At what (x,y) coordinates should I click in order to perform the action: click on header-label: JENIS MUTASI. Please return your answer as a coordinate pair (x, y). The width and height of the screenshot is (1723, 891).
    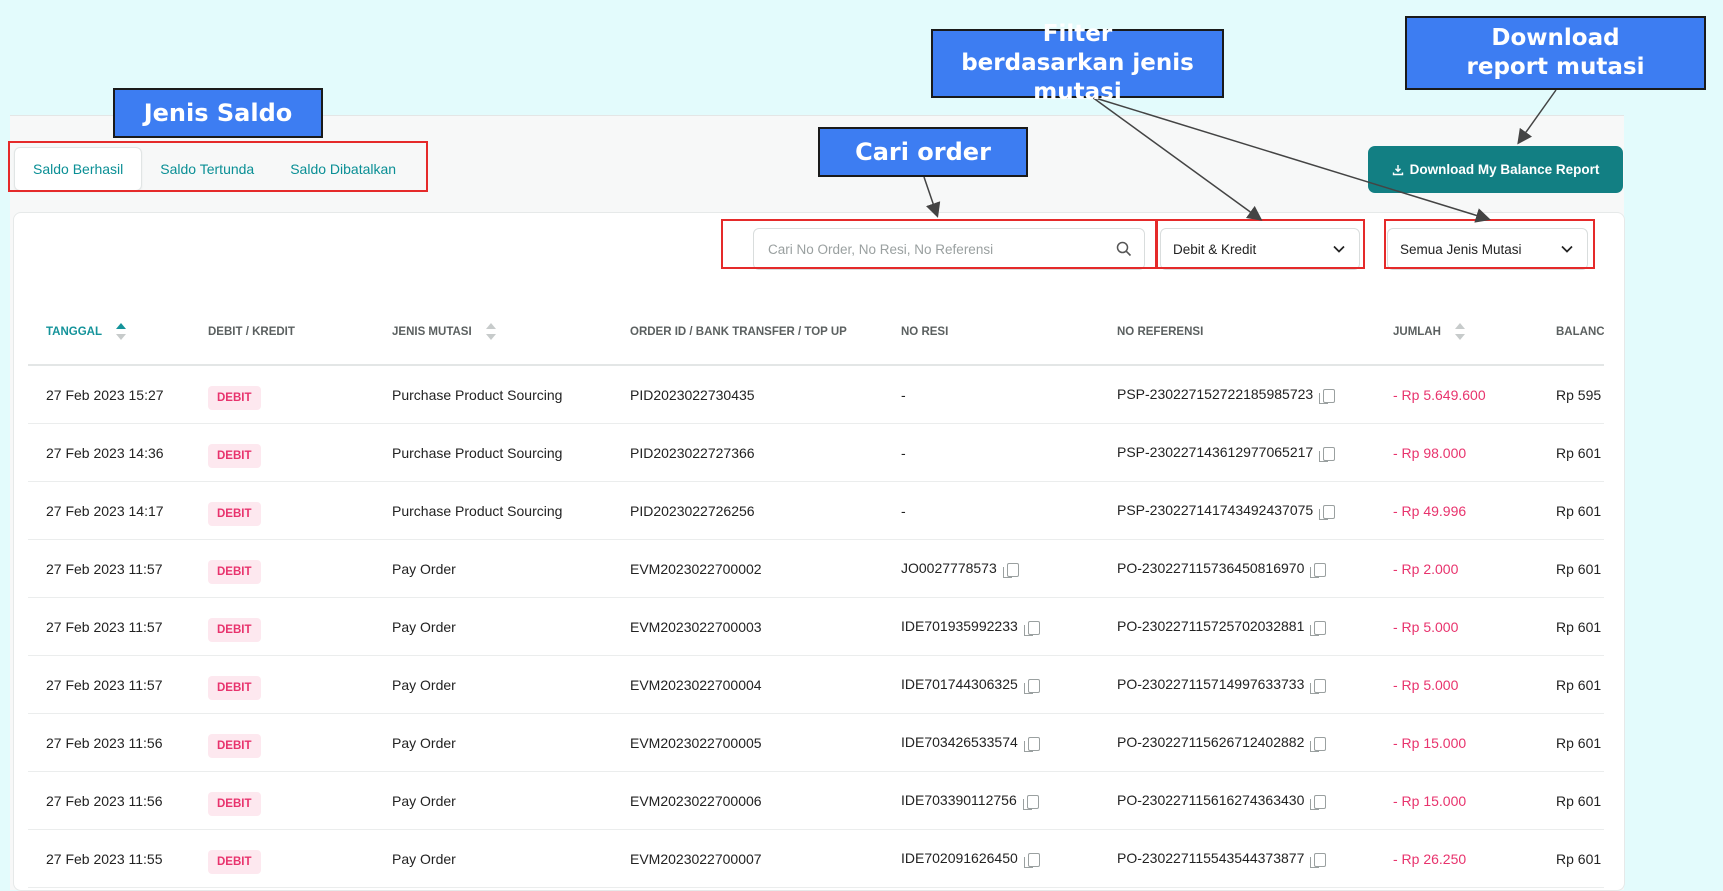
    Looking at the image, I should click on (432, 332).